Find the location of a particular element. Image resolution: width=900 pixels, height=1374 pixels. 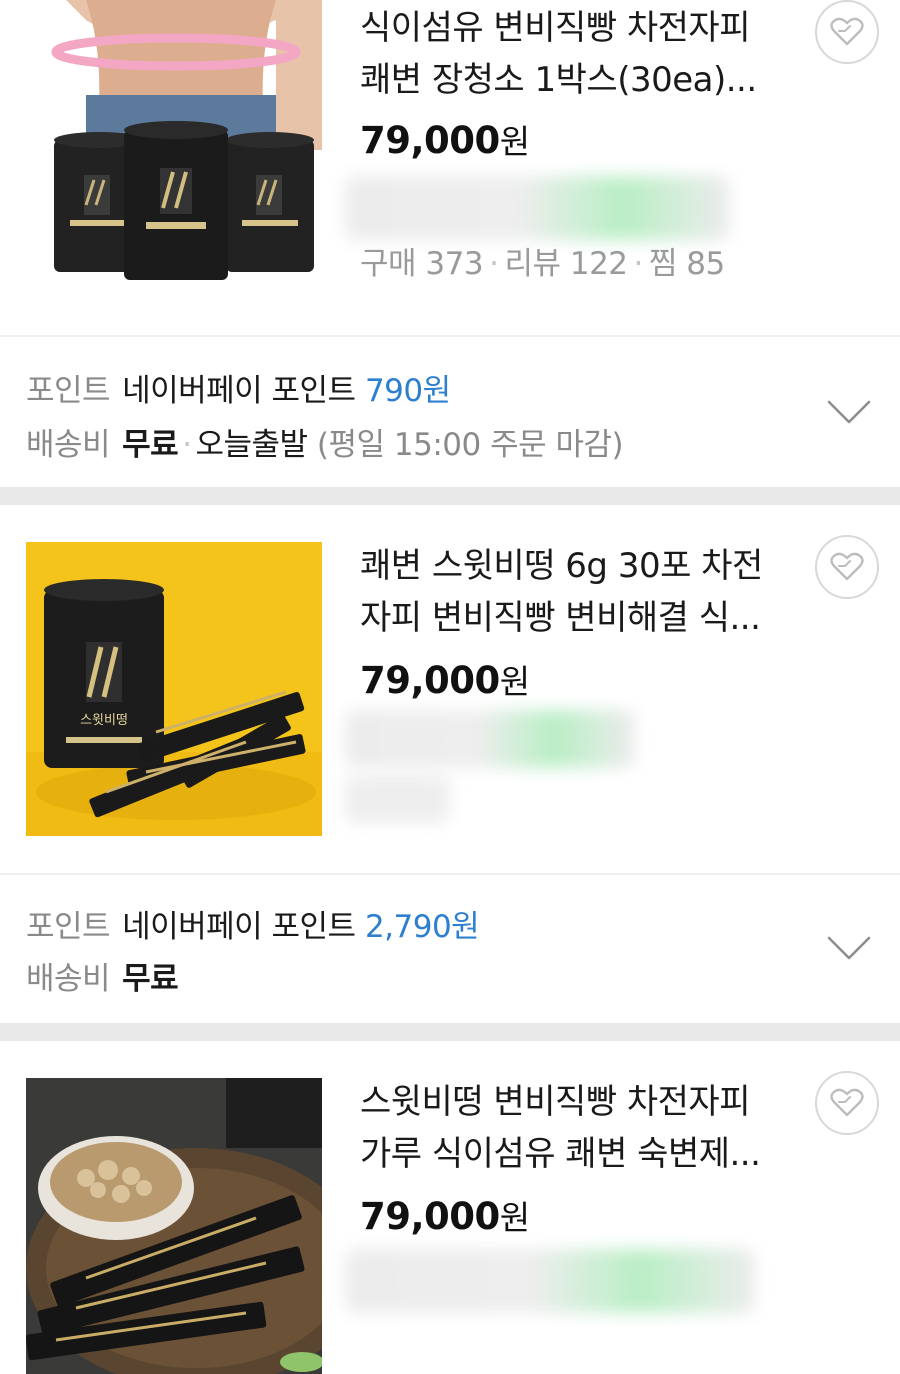

point-row: 포인트 네이버페이 포인트 2,790원 is located at coordinates (253, 923).